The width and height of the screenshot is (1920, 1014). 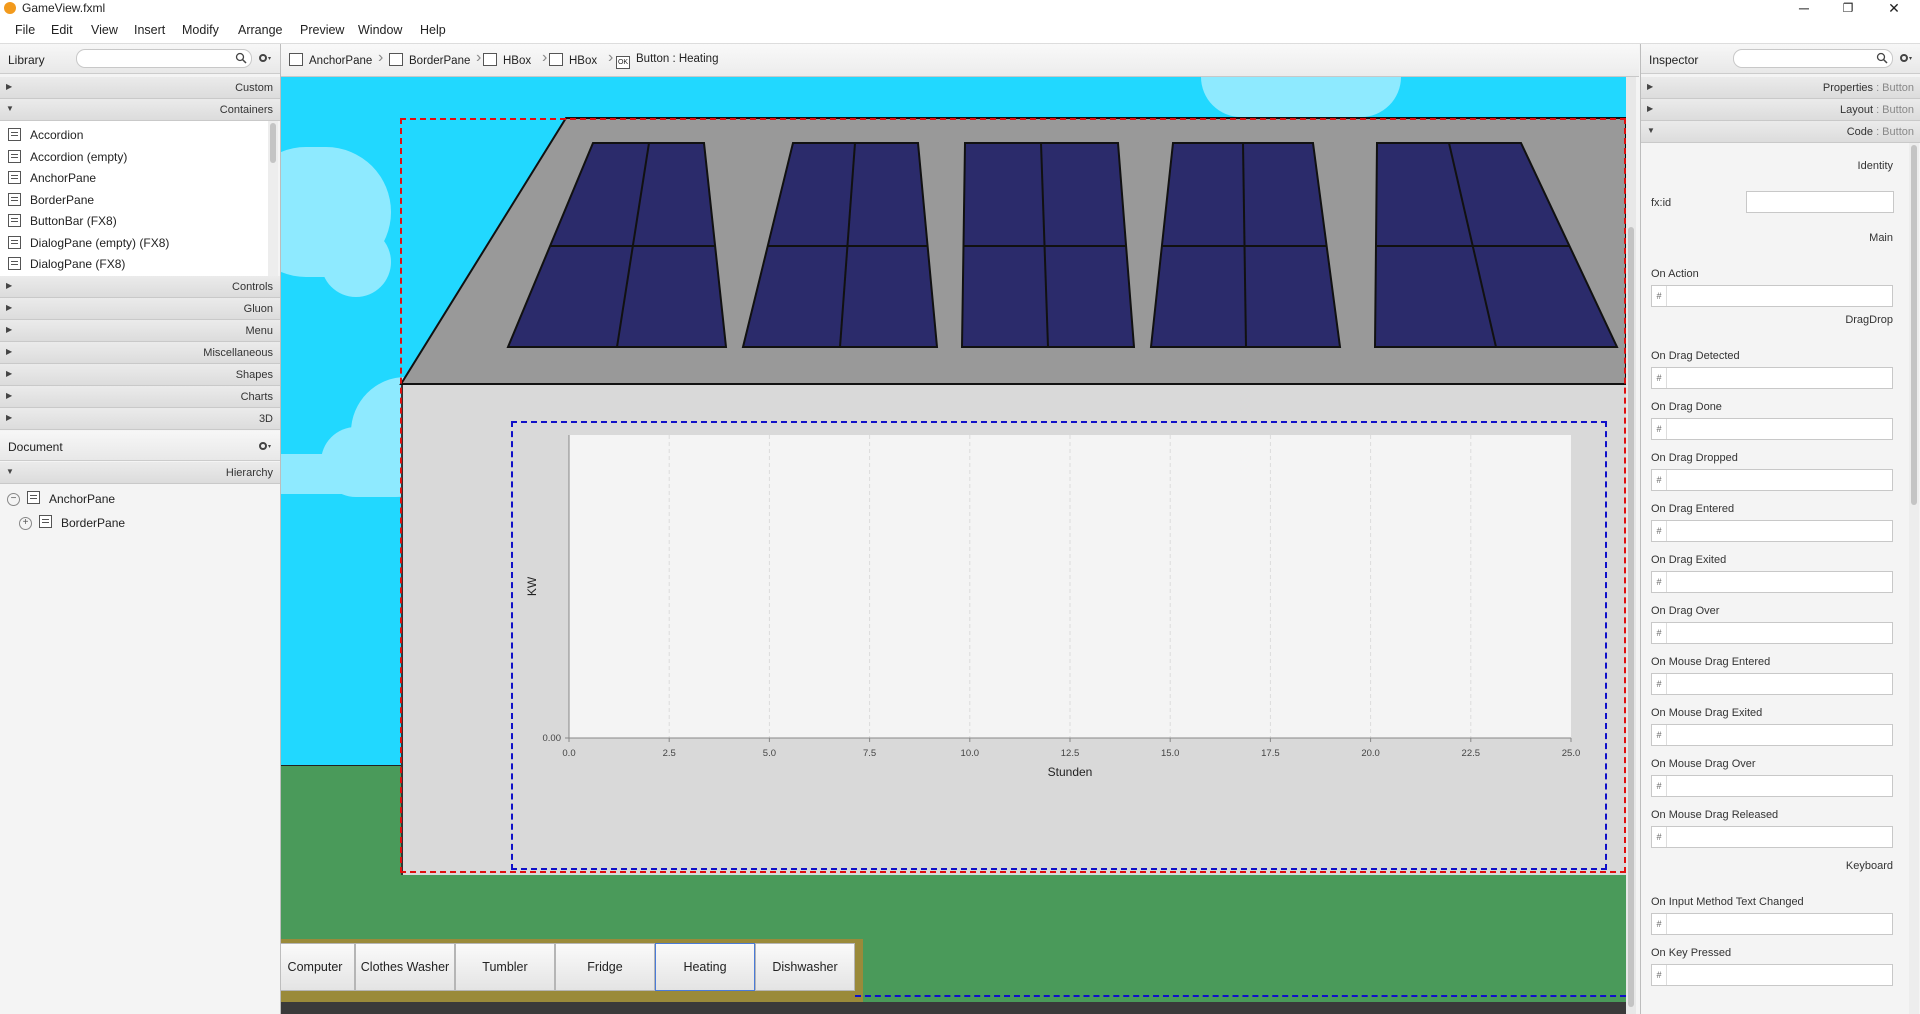 What do you see at coordinates (14, 220) in the screenshot?
I see `buttonbar-icon` at bounding box center [14, 220].